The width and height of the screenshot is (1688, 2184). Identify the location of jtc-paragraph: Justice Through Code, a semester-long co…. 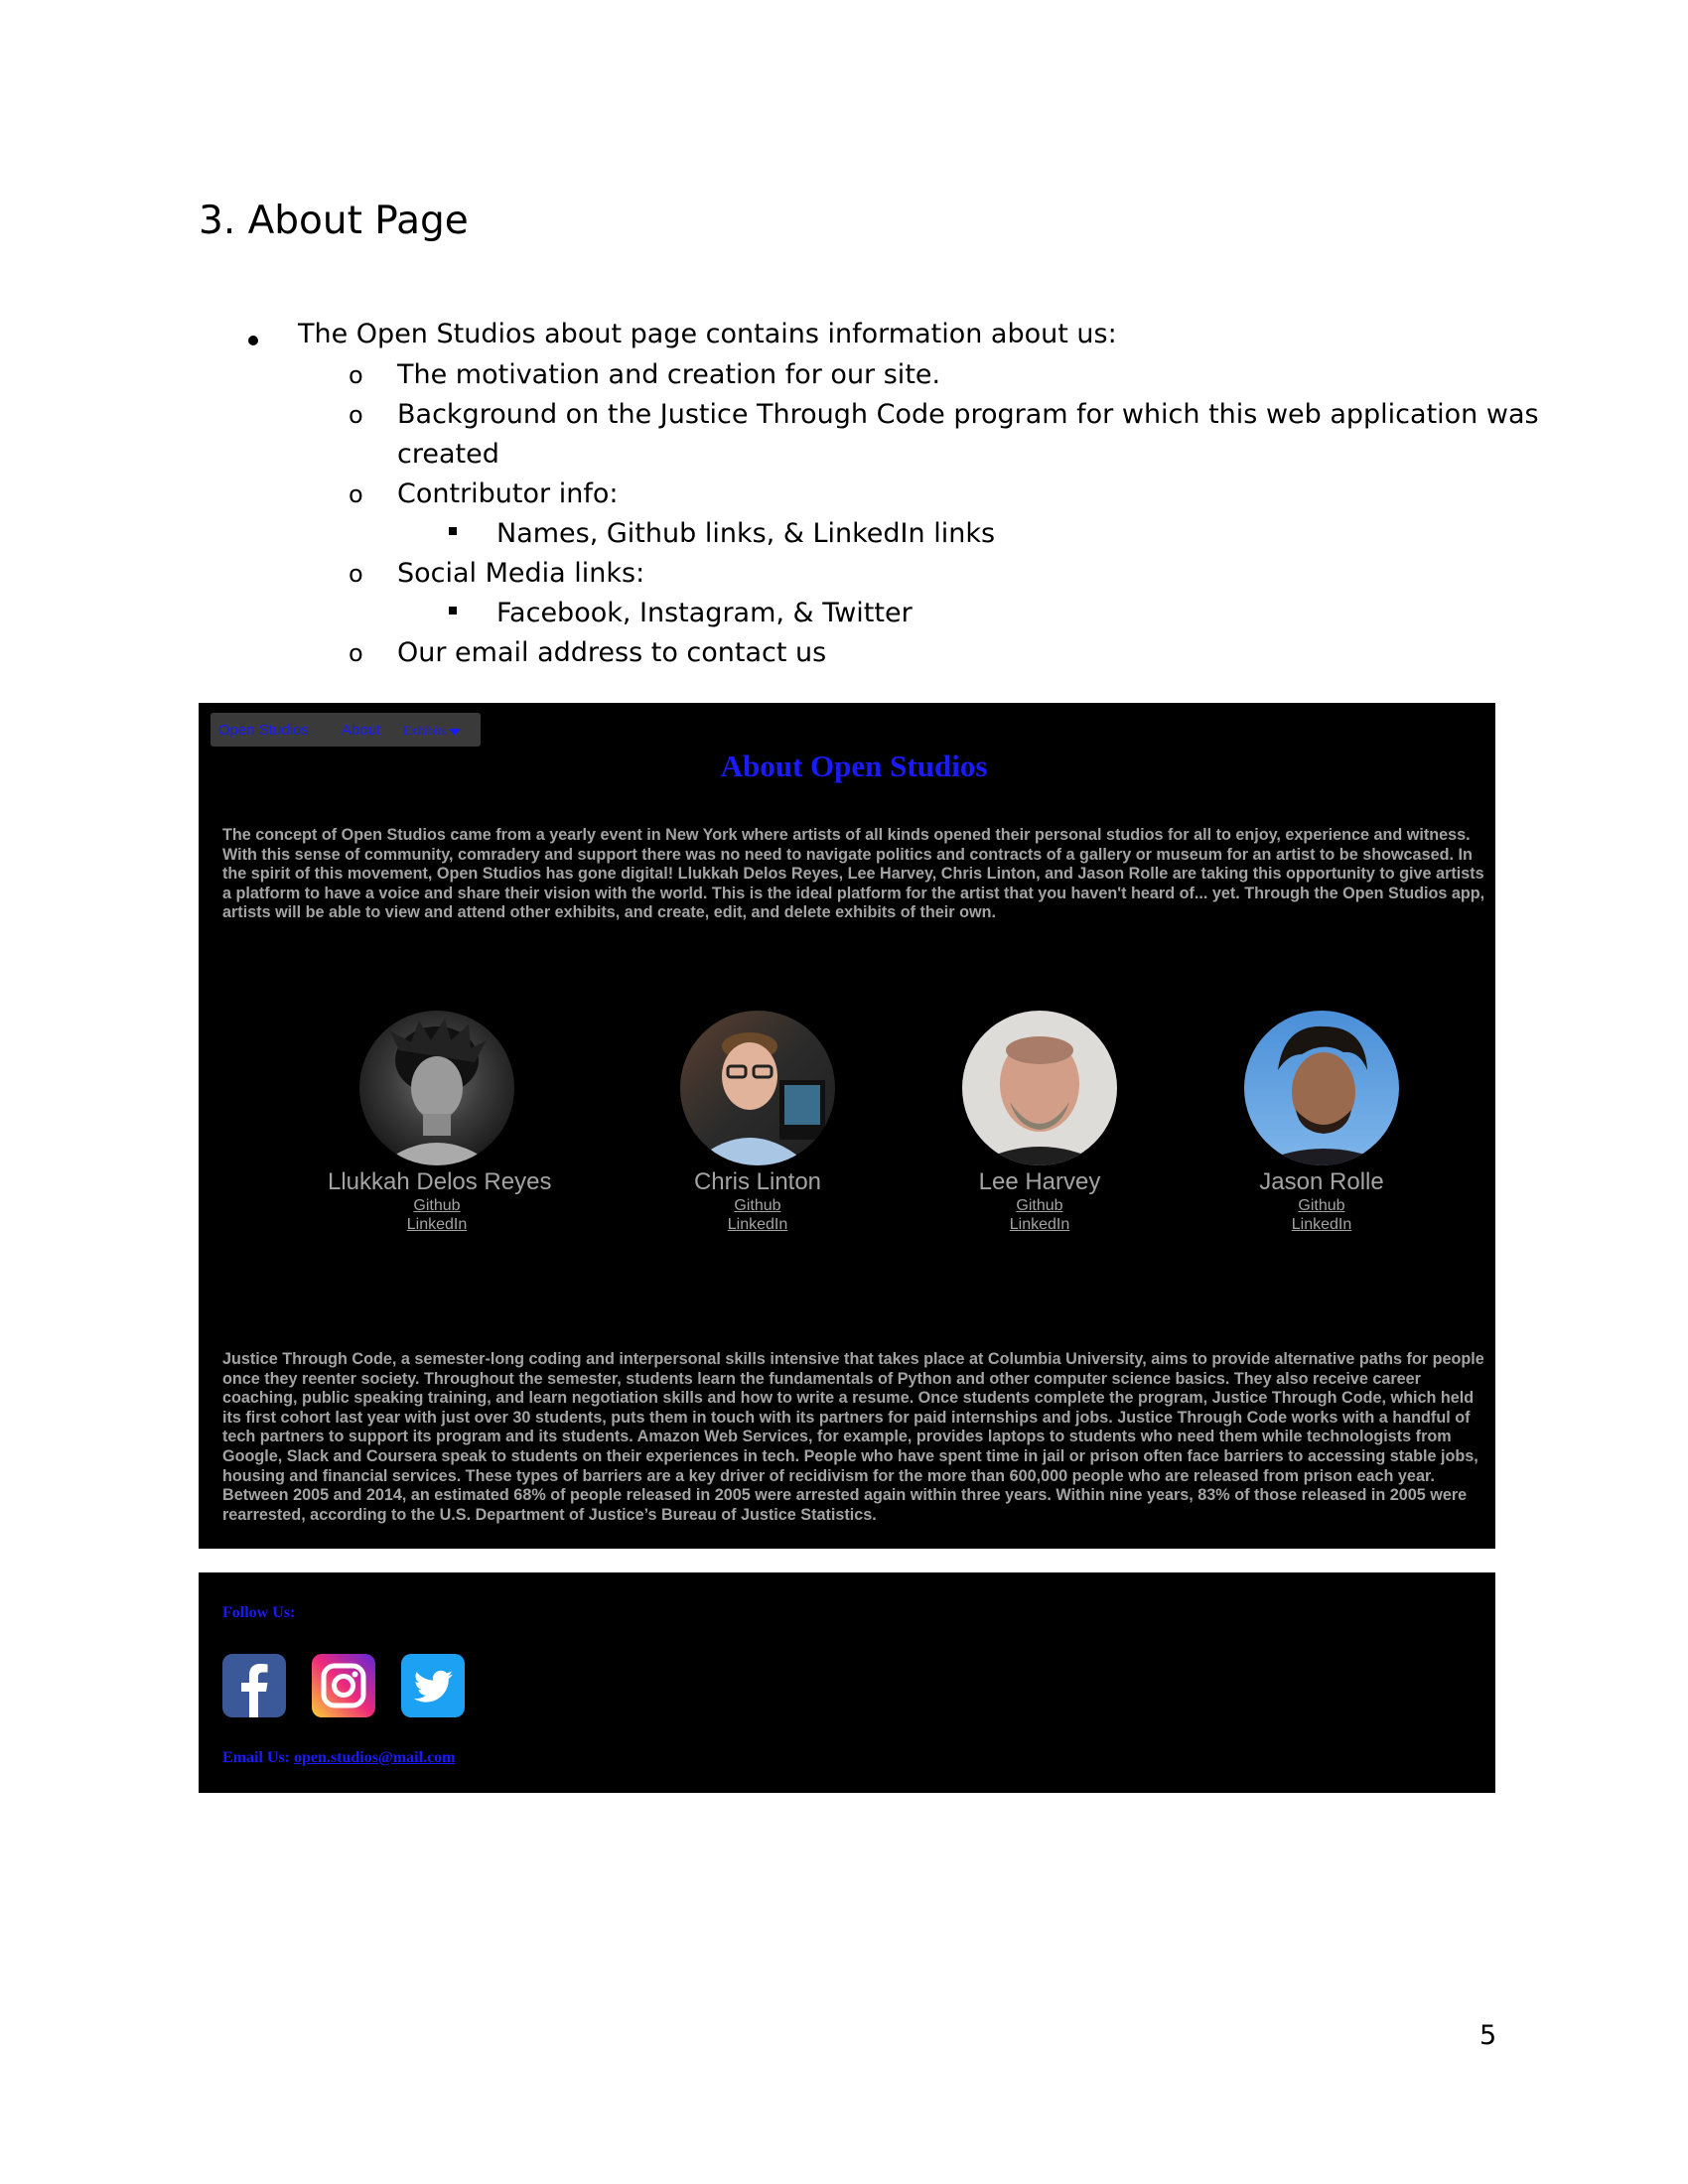
(853, 1437).